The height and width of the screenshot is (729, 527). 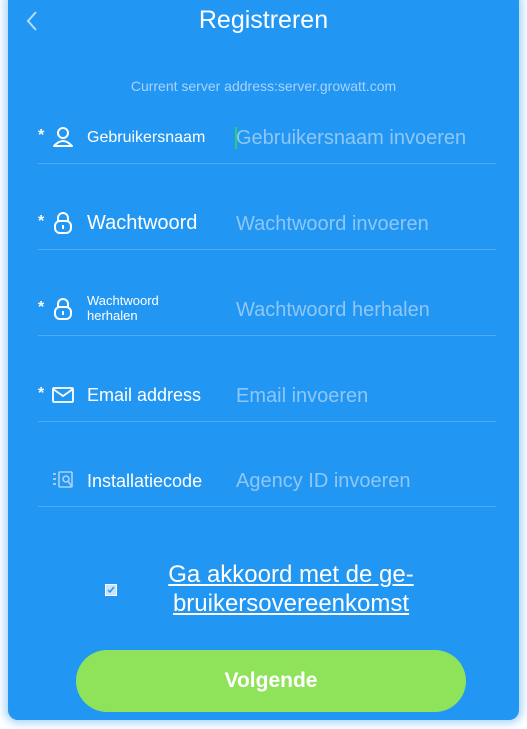 I want to click on terms-link-line1: Ga akkoord met de ge-, so click(x=291, y=574).